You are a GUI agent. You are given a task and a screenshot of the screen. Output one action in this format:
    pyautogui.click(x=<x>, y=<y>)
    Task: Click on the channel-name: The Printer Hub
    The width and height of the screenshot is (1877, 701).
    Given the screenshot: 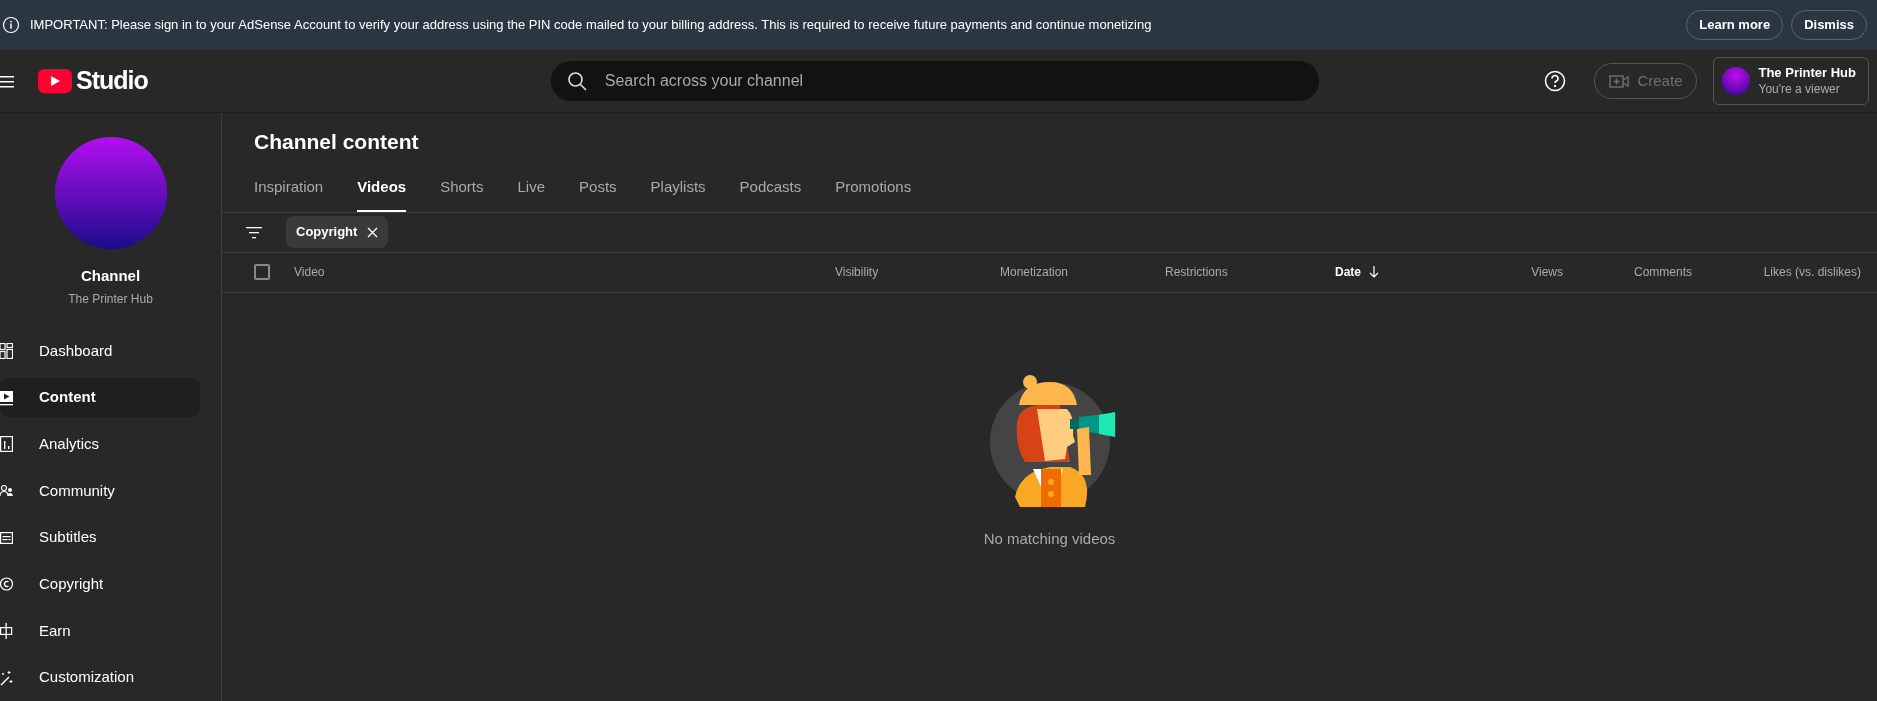 What is the action you would take?
    pyautogui.click(x=110, y=299)
    